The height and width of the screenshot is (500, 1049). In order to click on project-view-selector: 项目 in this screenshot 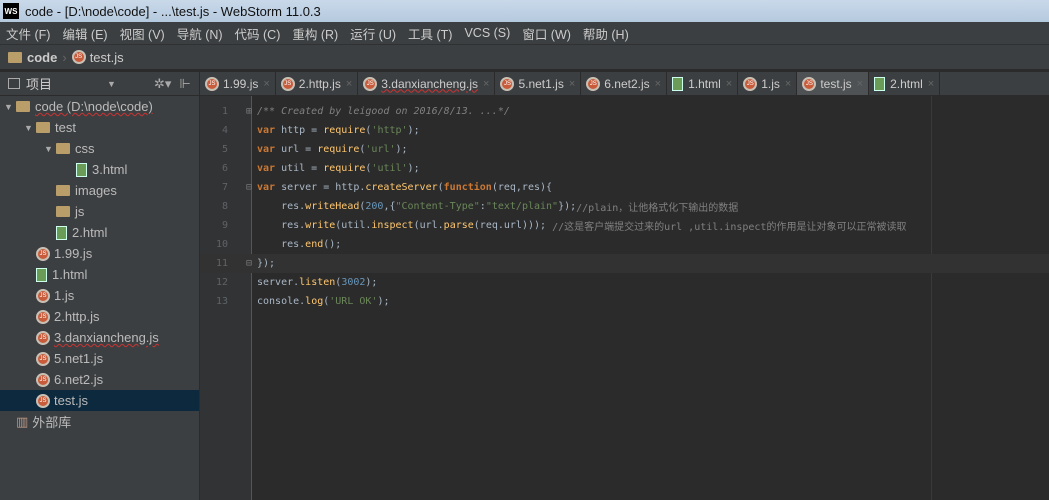, I will do `click(39, 83)`.